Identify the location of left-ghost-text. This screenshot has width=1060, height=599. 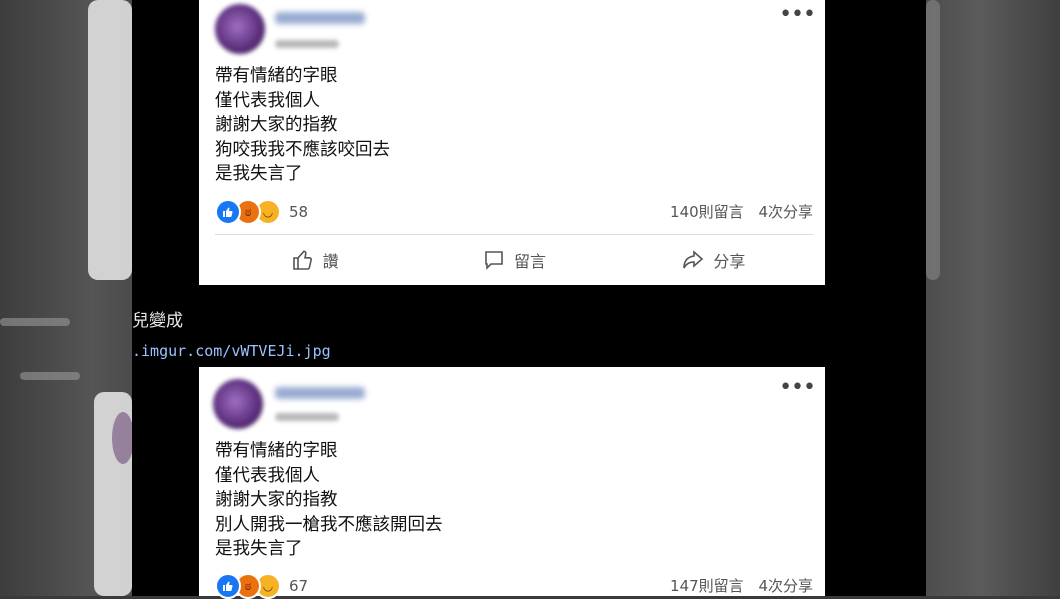
(35, 322).